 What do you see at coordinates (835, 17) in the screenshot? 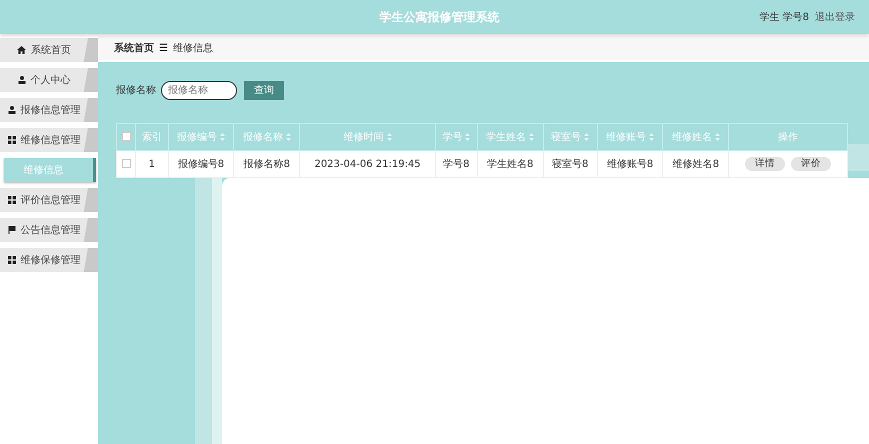
I see `logout-link: 退出登录` at bounding box center [835, 17].